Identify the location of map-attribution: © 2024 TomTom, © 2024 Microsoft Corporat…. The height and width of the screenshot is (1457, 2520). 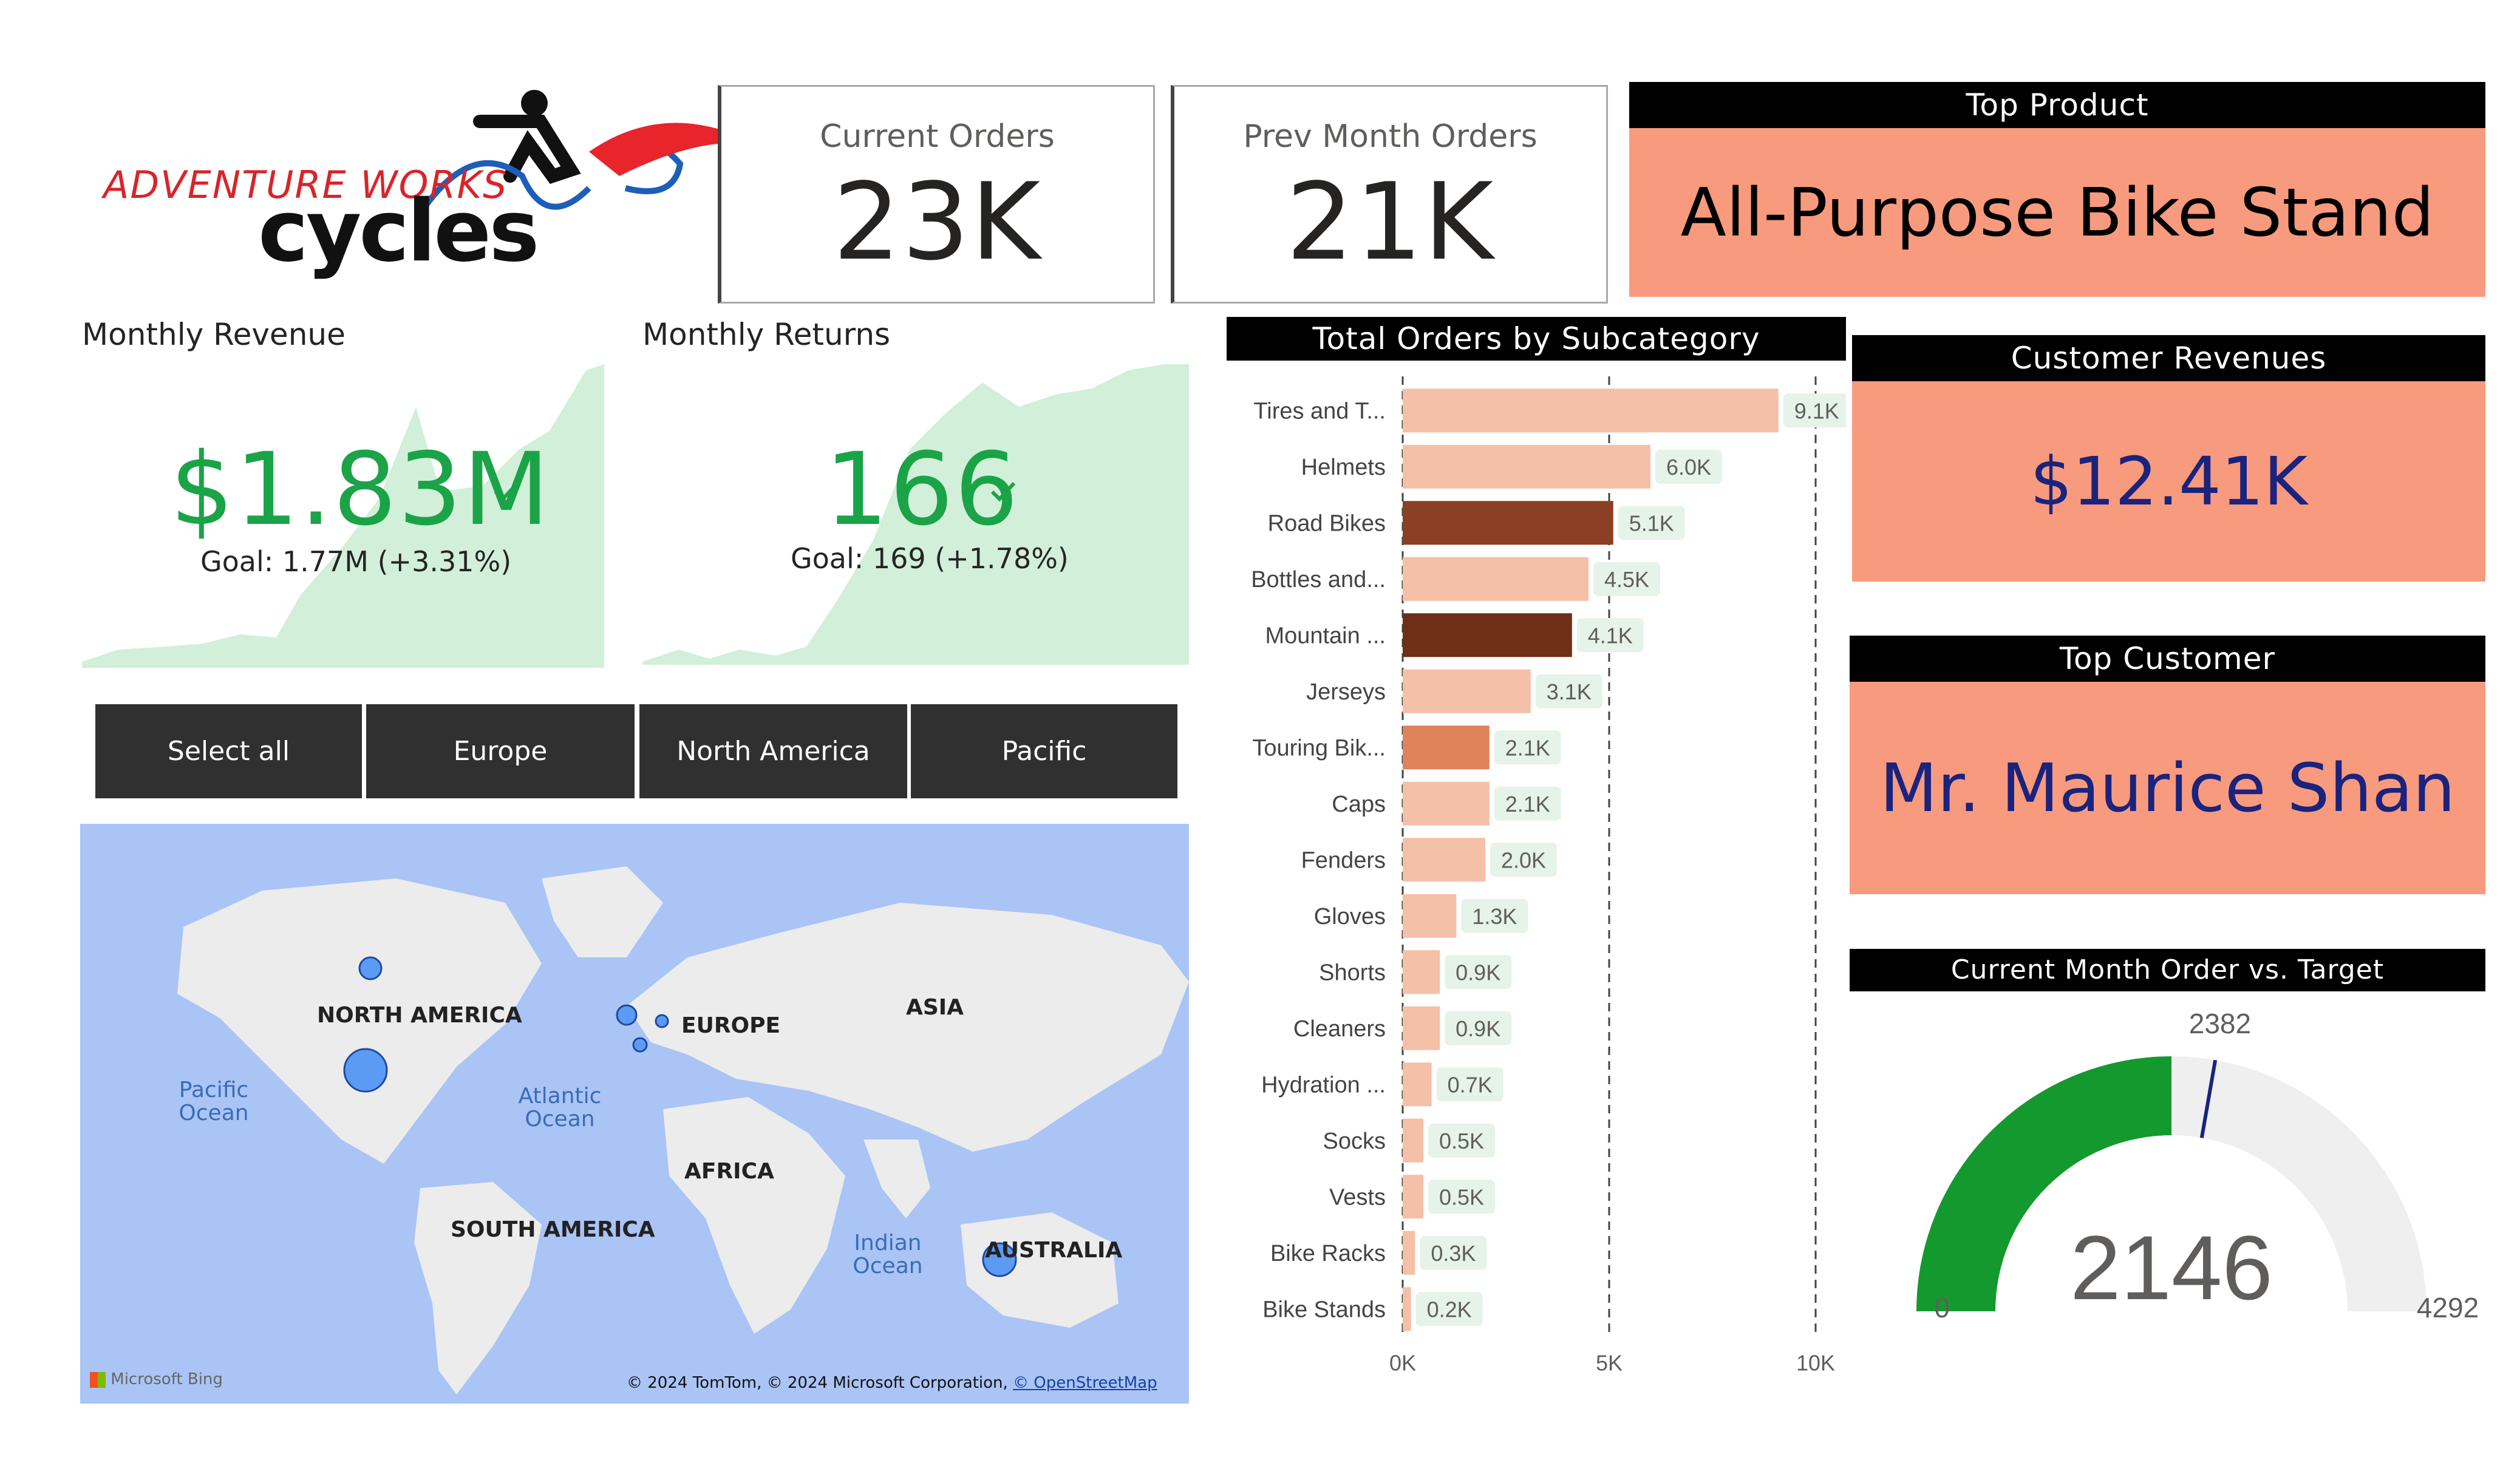
(892, 1383).